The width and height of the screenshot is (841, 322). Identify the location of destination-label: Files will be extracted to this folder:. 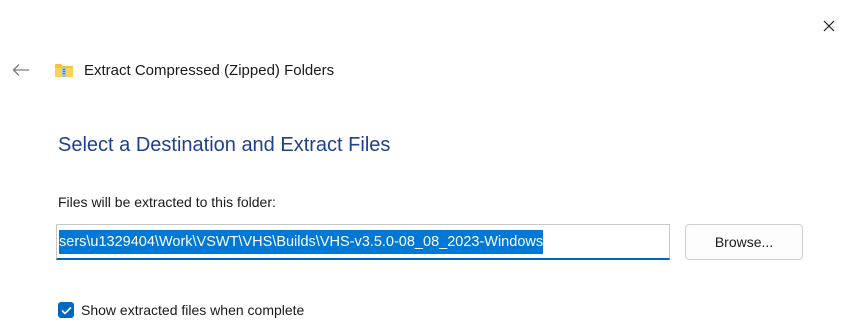
(167, 202).